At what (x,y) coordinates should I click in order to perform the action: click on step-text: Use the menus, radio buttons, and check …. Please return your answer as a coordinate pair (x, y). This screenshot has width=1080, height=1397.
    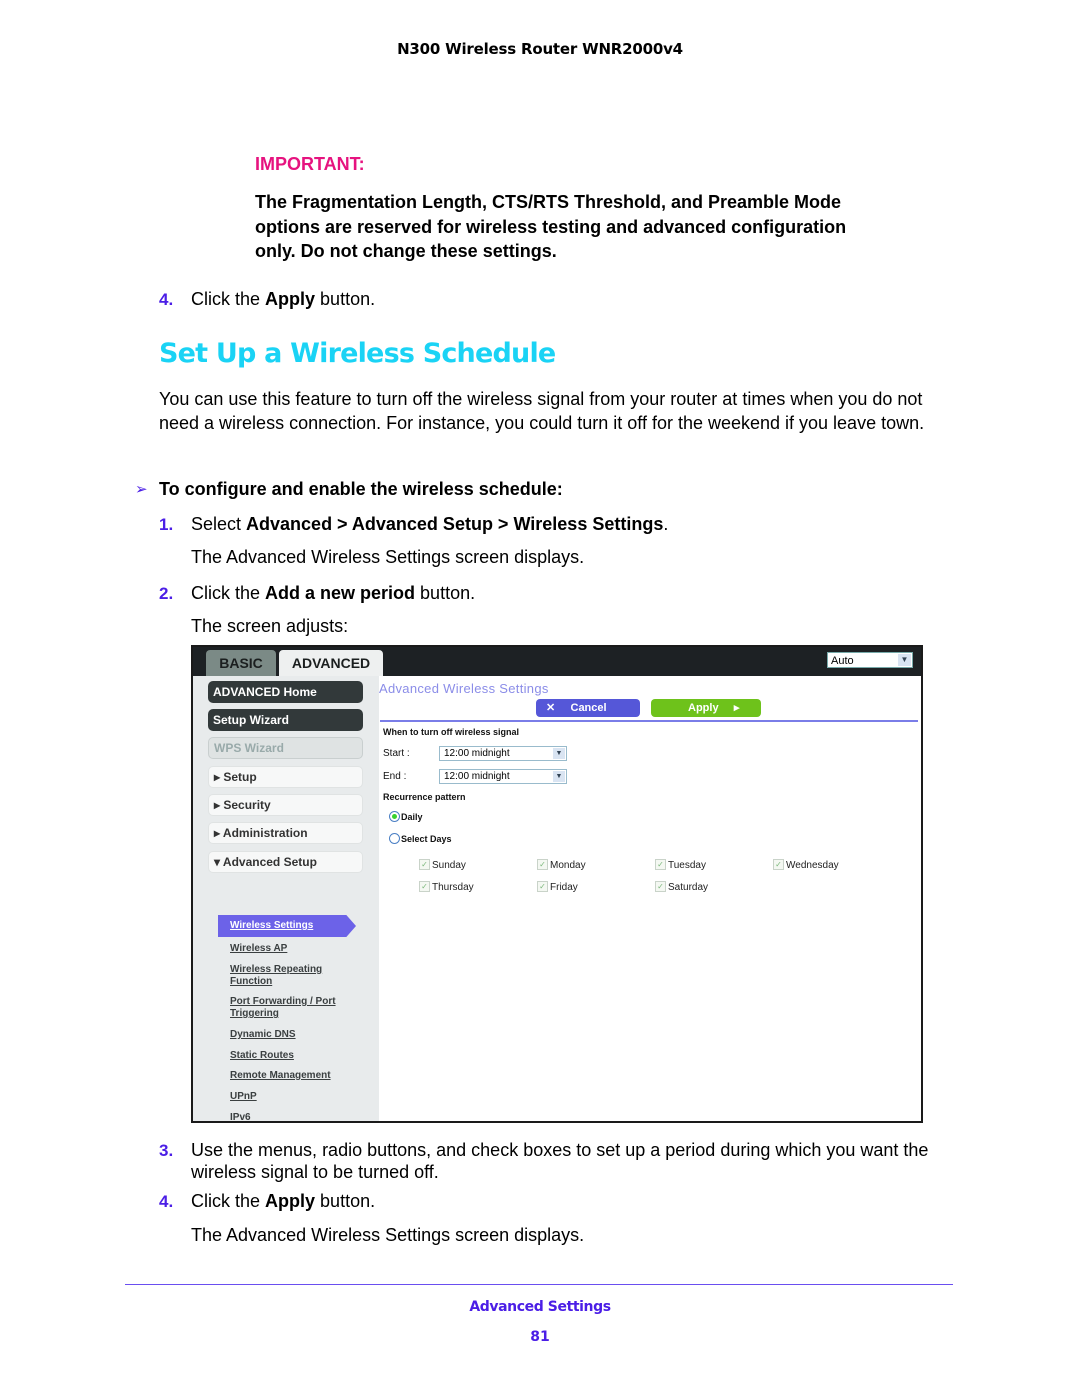
    Looking at the image, I should click on (560, 1161).